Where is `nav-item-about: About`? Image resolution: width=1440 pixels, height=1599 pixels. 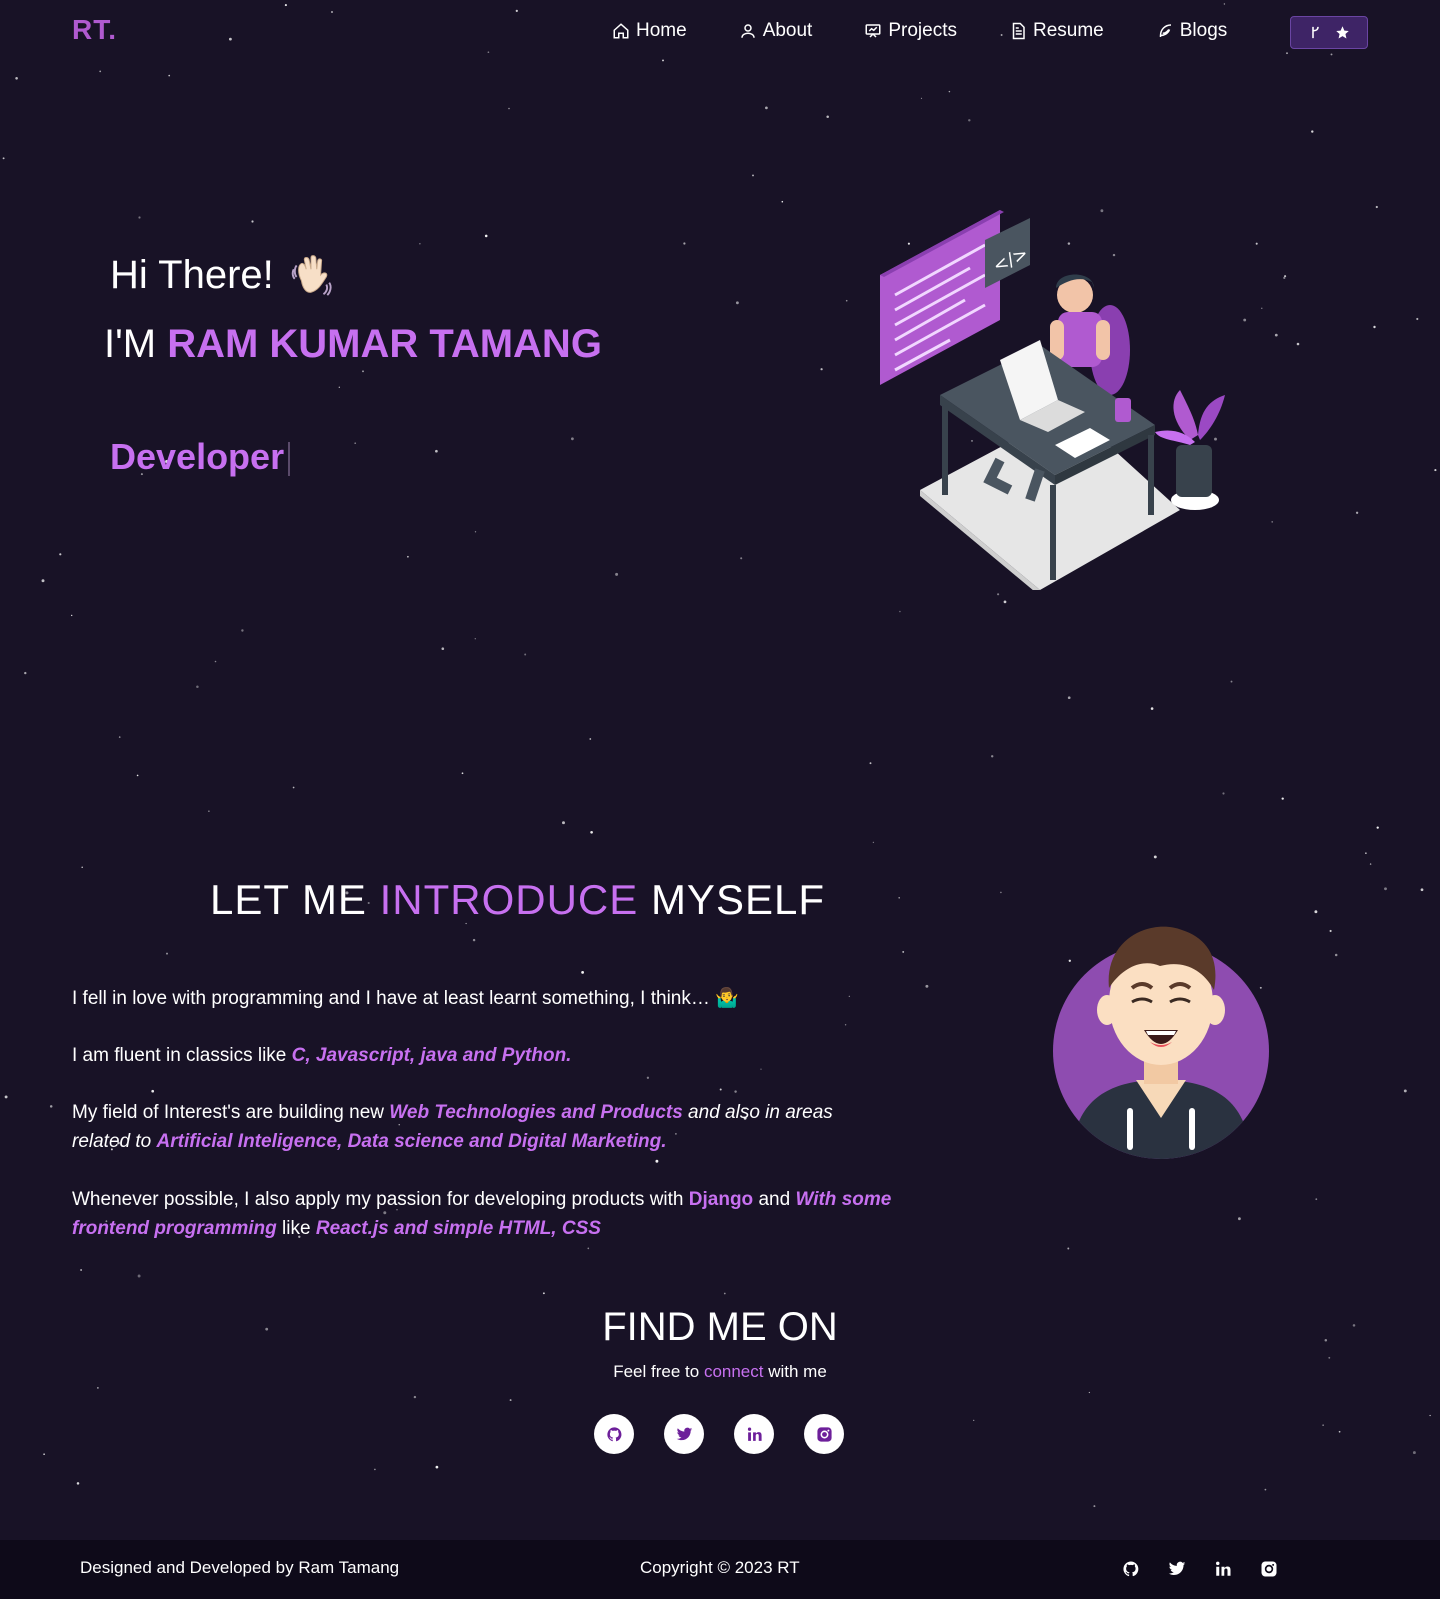
nav-item-about: About is located at coordinates (776, 31).